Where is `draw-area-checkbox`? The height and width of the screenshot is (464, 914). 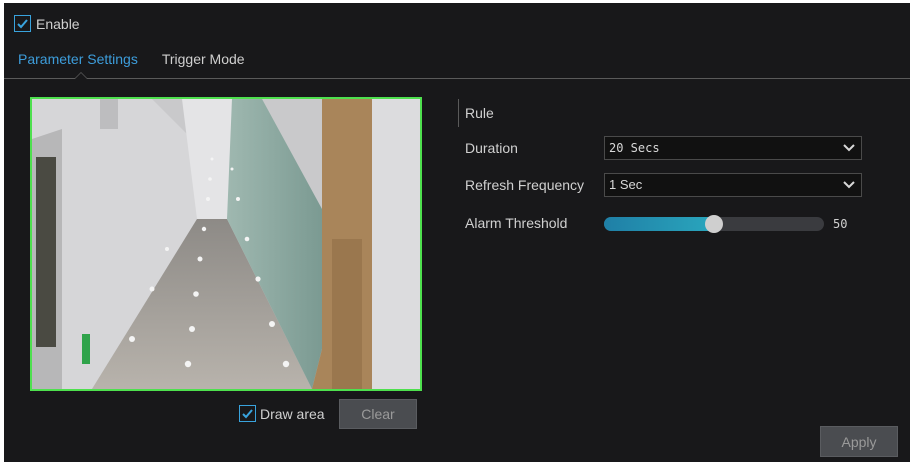 draw-area-checkbox is located at coordinates (247, 413).